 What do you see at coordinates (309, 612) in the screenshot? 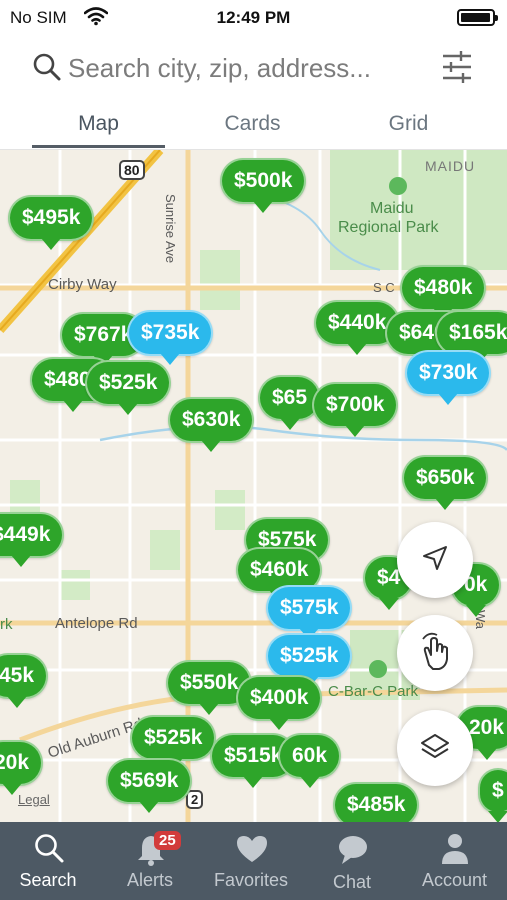
I see `price-pin: $575k` at bounding box center [309, 612].